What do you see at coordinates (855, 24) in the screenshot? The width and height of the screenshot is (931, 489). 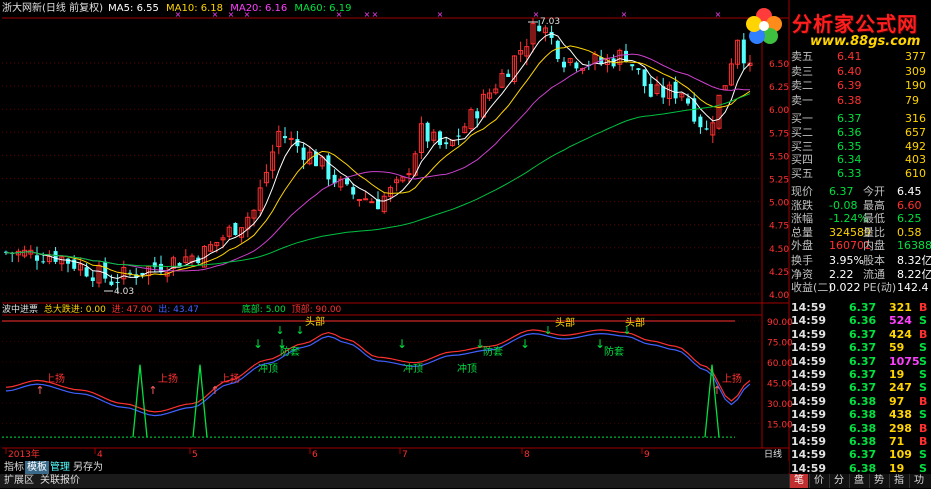 I see `logo-title: 分析家公式网` at bounding box center [855, 24].